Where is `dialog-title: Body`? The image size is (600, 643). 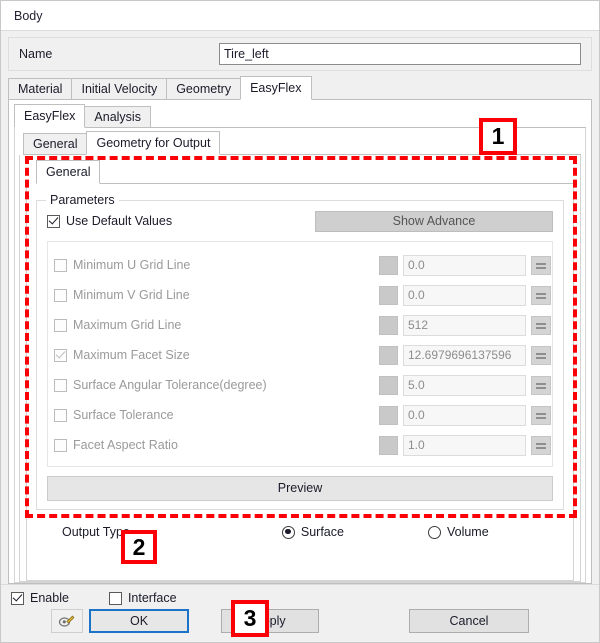
dialog-title: Body is located at coordinates (28, 15).